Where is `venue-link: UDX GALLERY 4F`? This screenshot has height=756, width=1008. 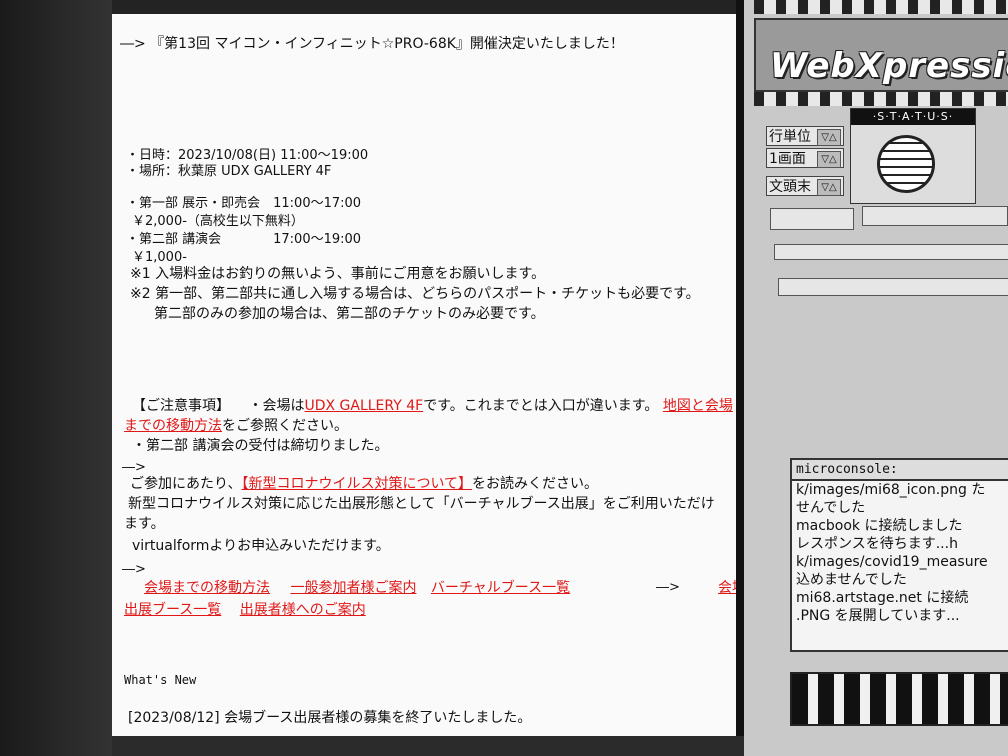 venue-link: UDX GALLERY 4F is located at coordinates (363, 406).